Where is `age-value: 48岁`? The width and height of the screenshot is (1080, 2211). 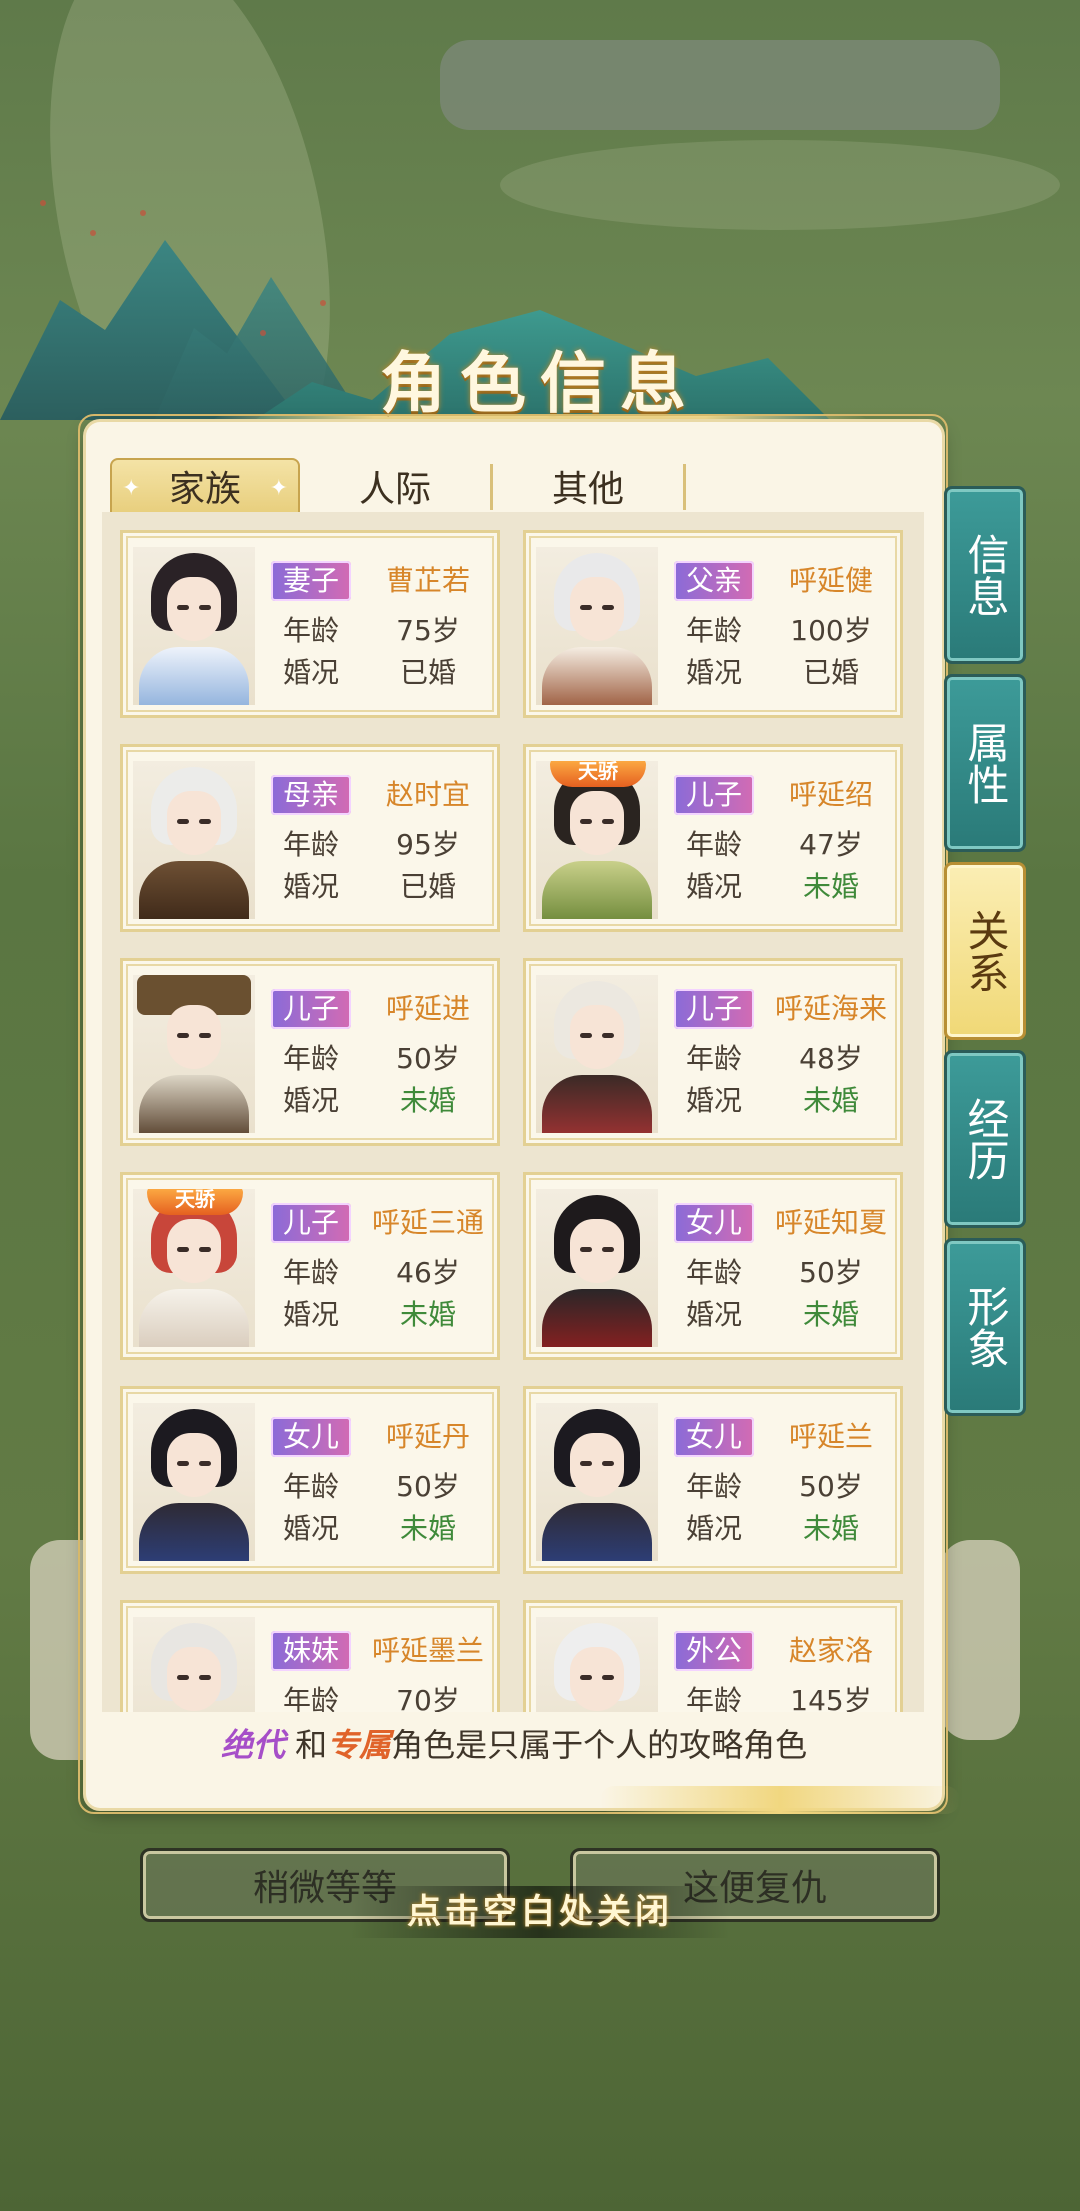
age-value: 48岁 is located at coordinates (831, 1058).